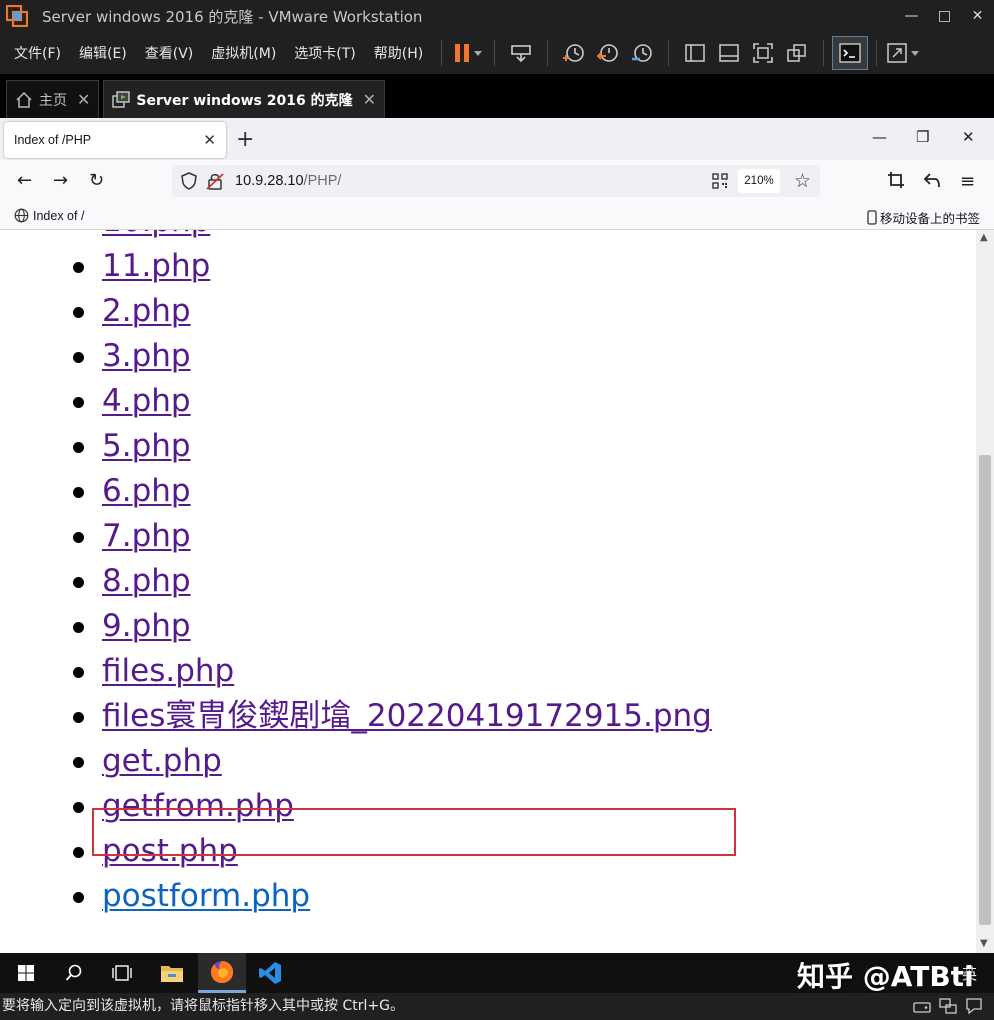 This screenshot has width=994, height=1020. Describe the element at coordinates (974, 1008) in the screenshot. I see `message-icon` at that location.